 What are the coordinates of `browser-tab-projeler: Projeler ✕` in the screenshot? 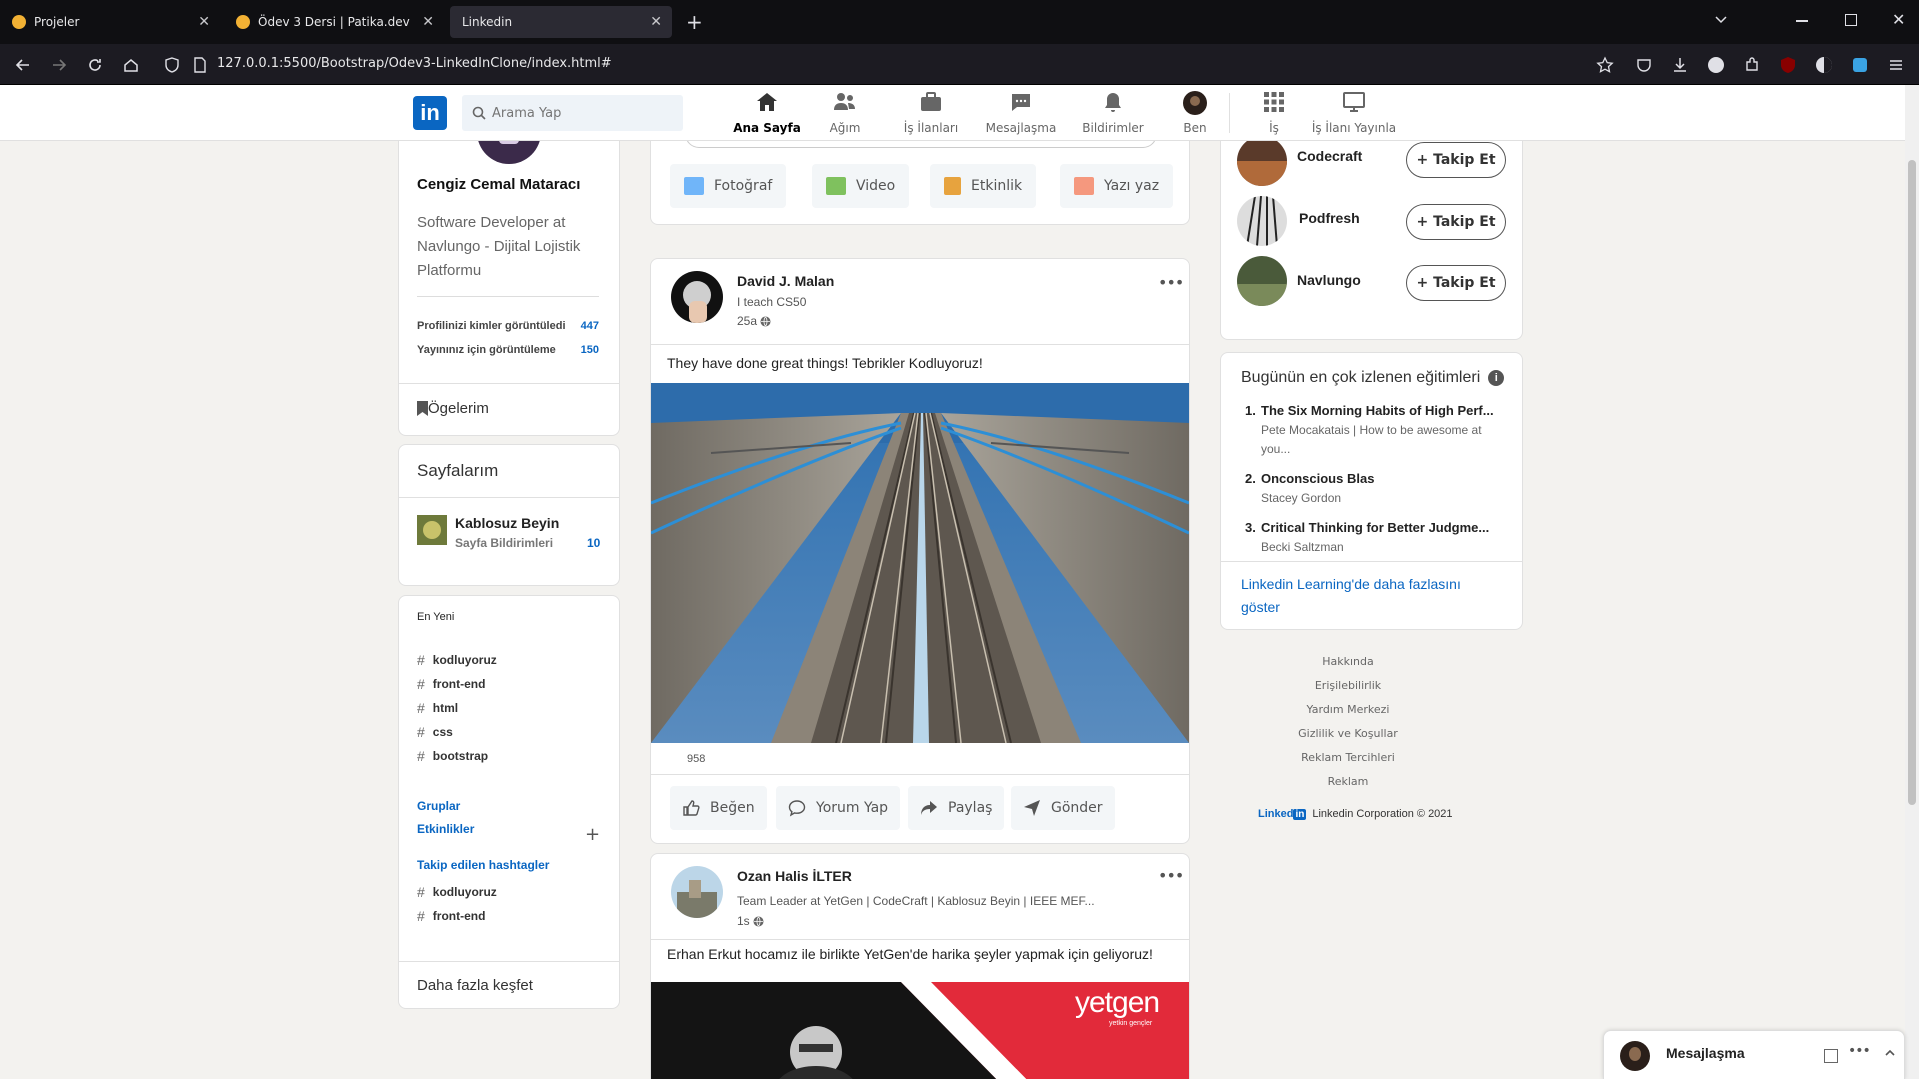 It's located at (110, 22).